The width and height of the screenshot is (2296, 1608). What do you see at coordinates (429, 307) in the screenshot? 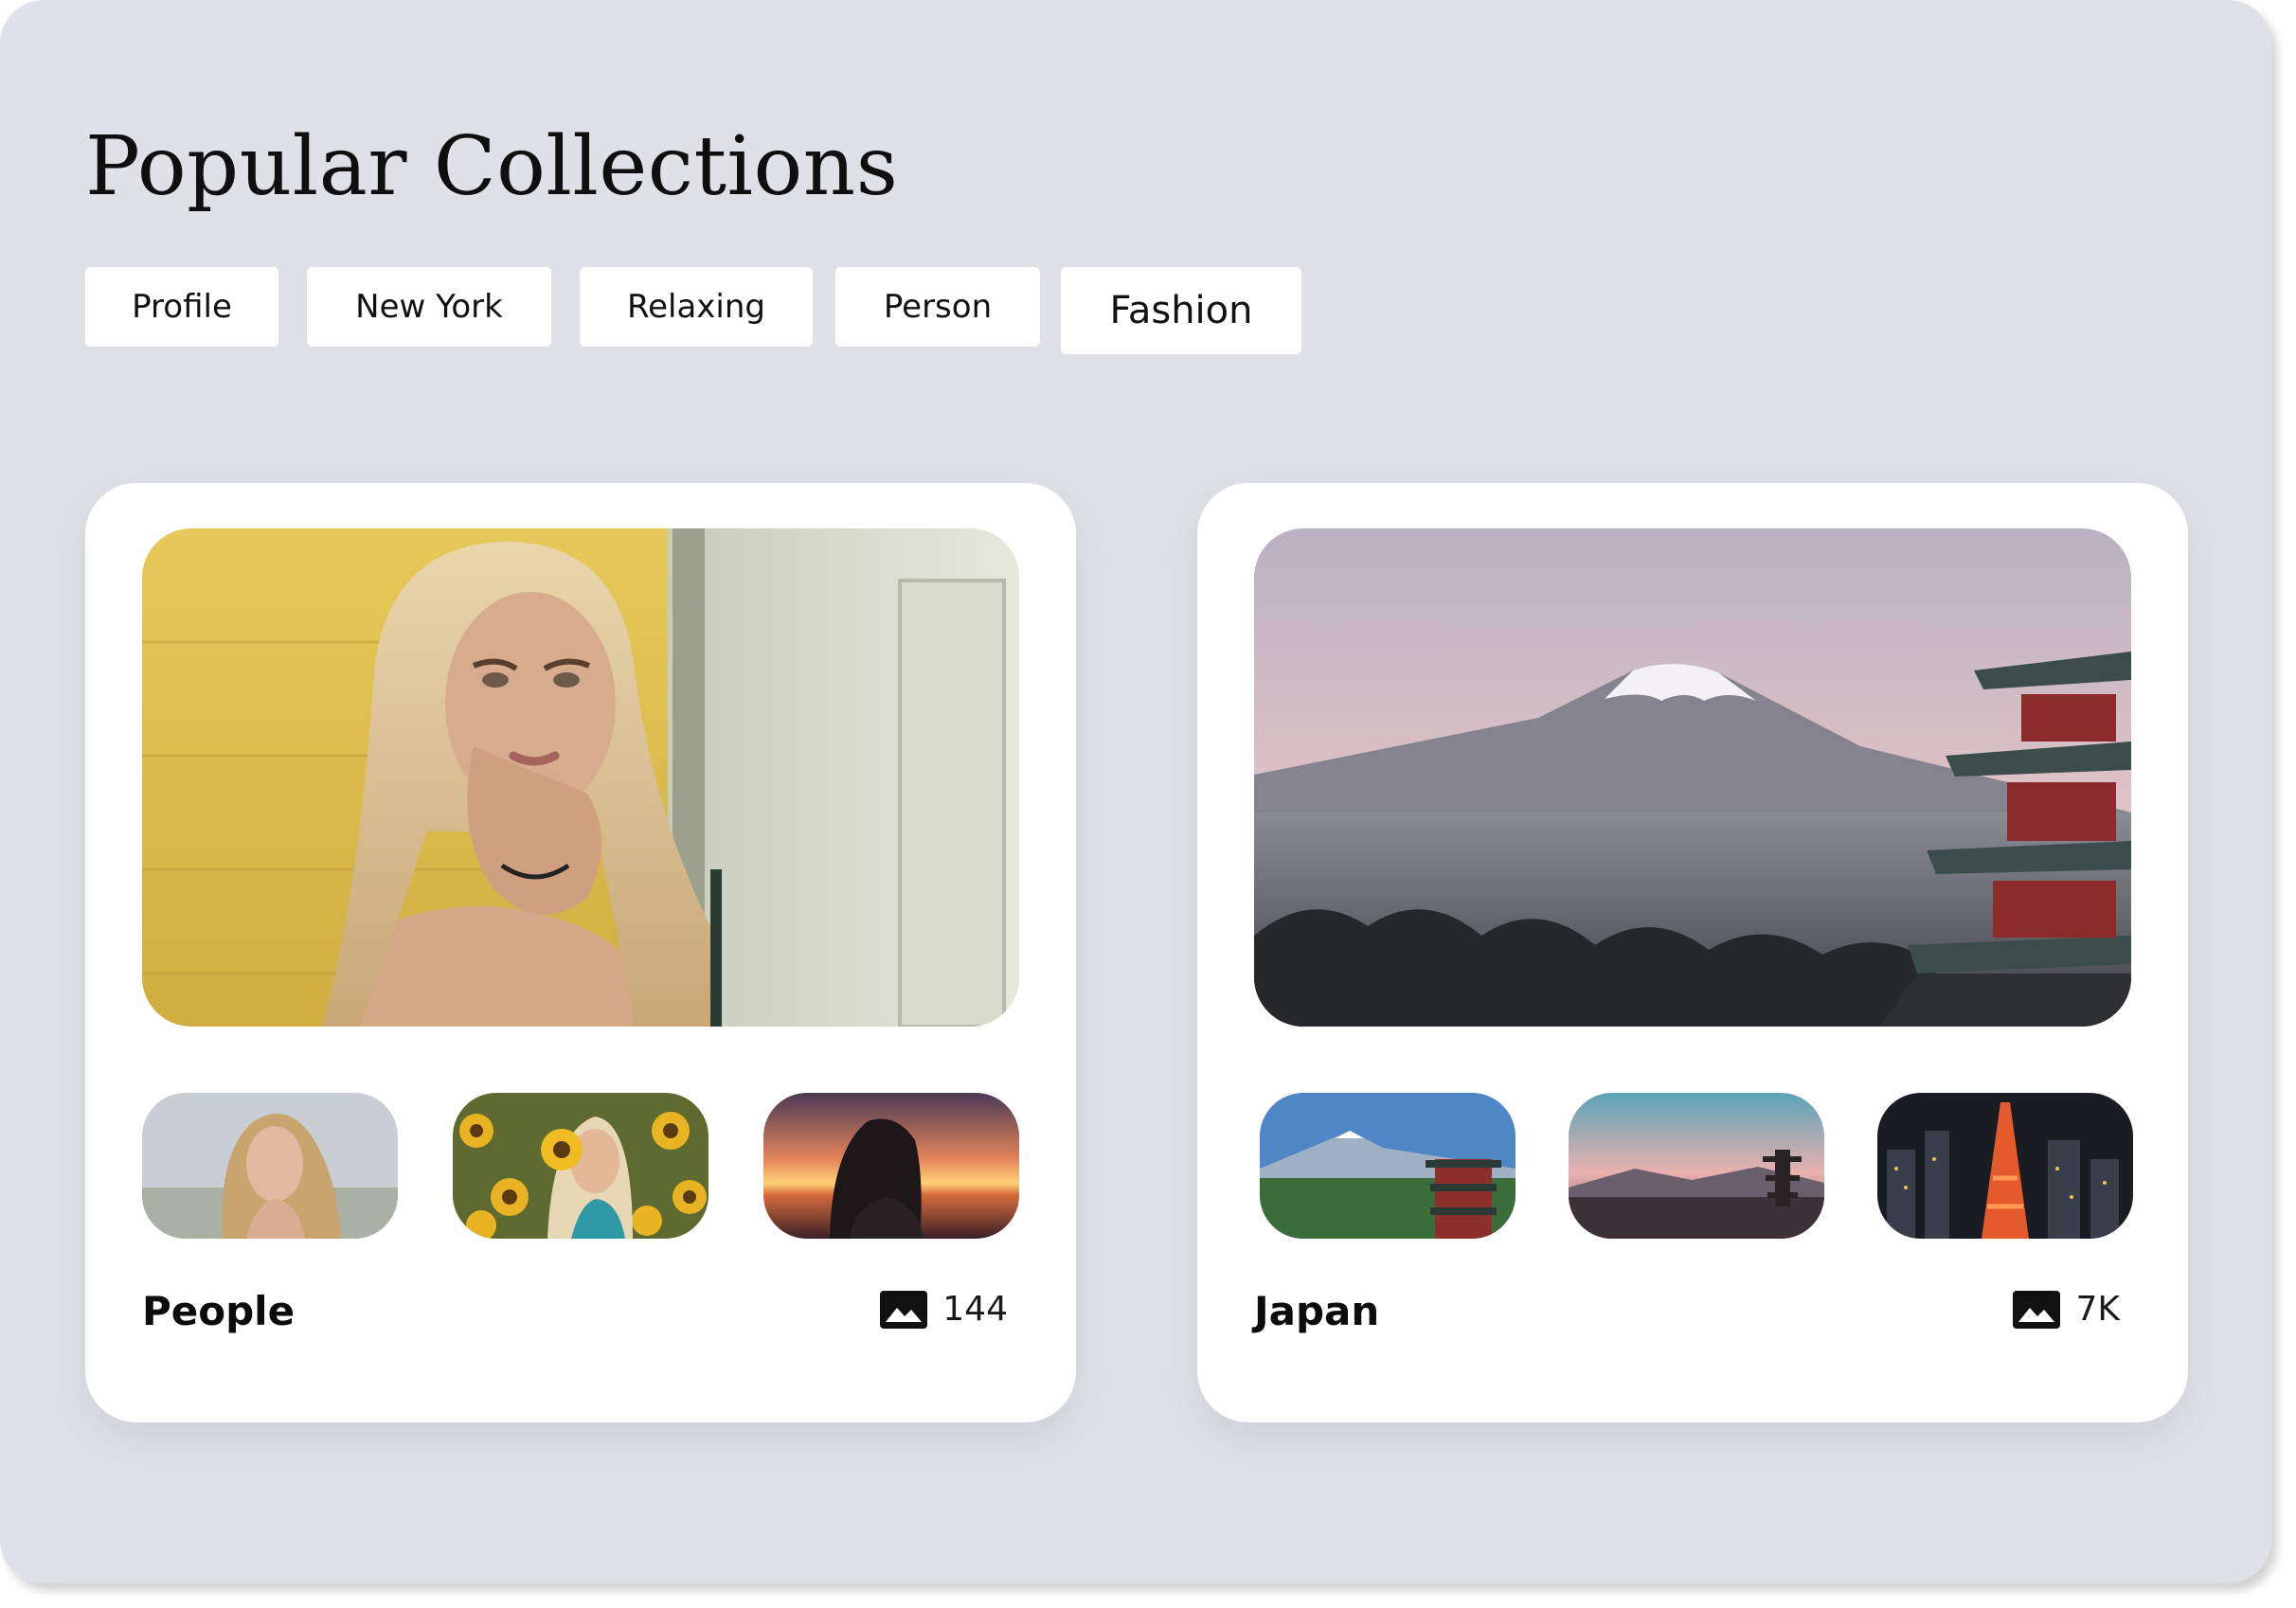
I see `filter-chip-new-york: New York` at bounding box center [429, 307].